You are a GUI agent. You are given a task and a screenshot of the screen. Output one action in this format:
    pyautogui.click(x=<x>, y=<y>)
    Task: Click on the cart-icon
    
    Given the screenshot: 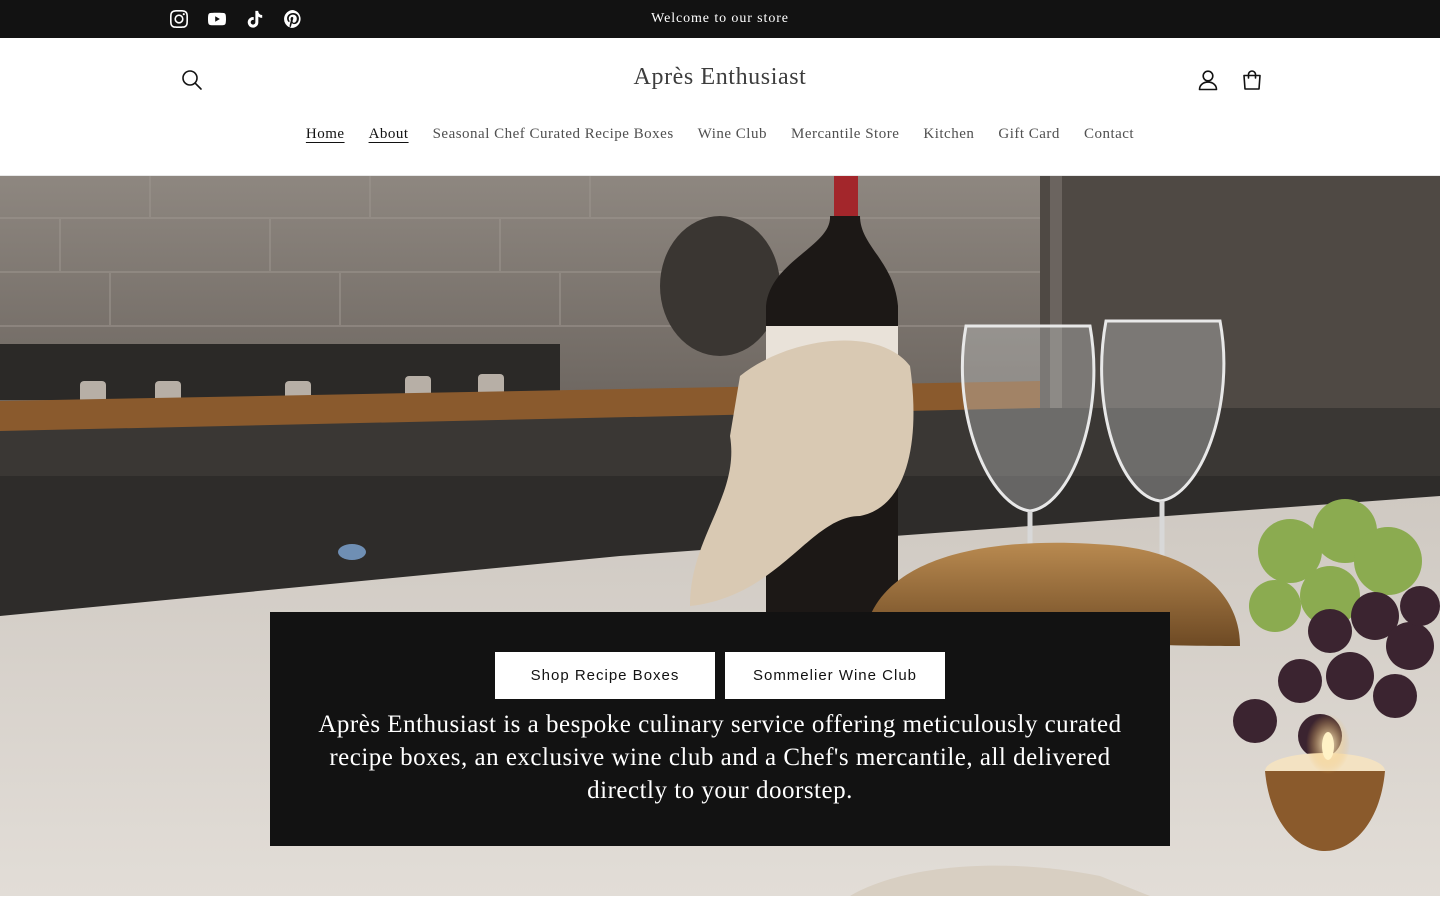 What is the action you would take?
    pyautogui.click(x=1252, y=80)
    